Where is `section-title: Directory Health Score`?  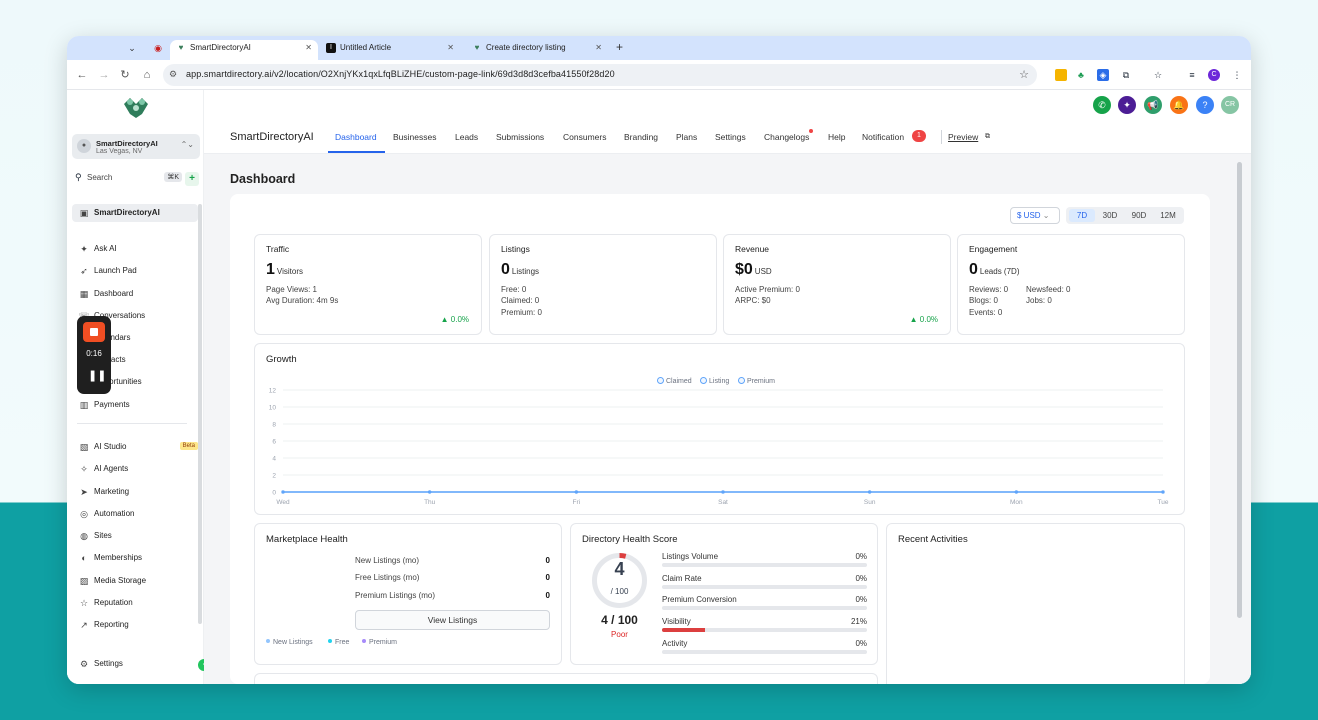
section-title: Directory Health Score is located at coordinates (630, 539).